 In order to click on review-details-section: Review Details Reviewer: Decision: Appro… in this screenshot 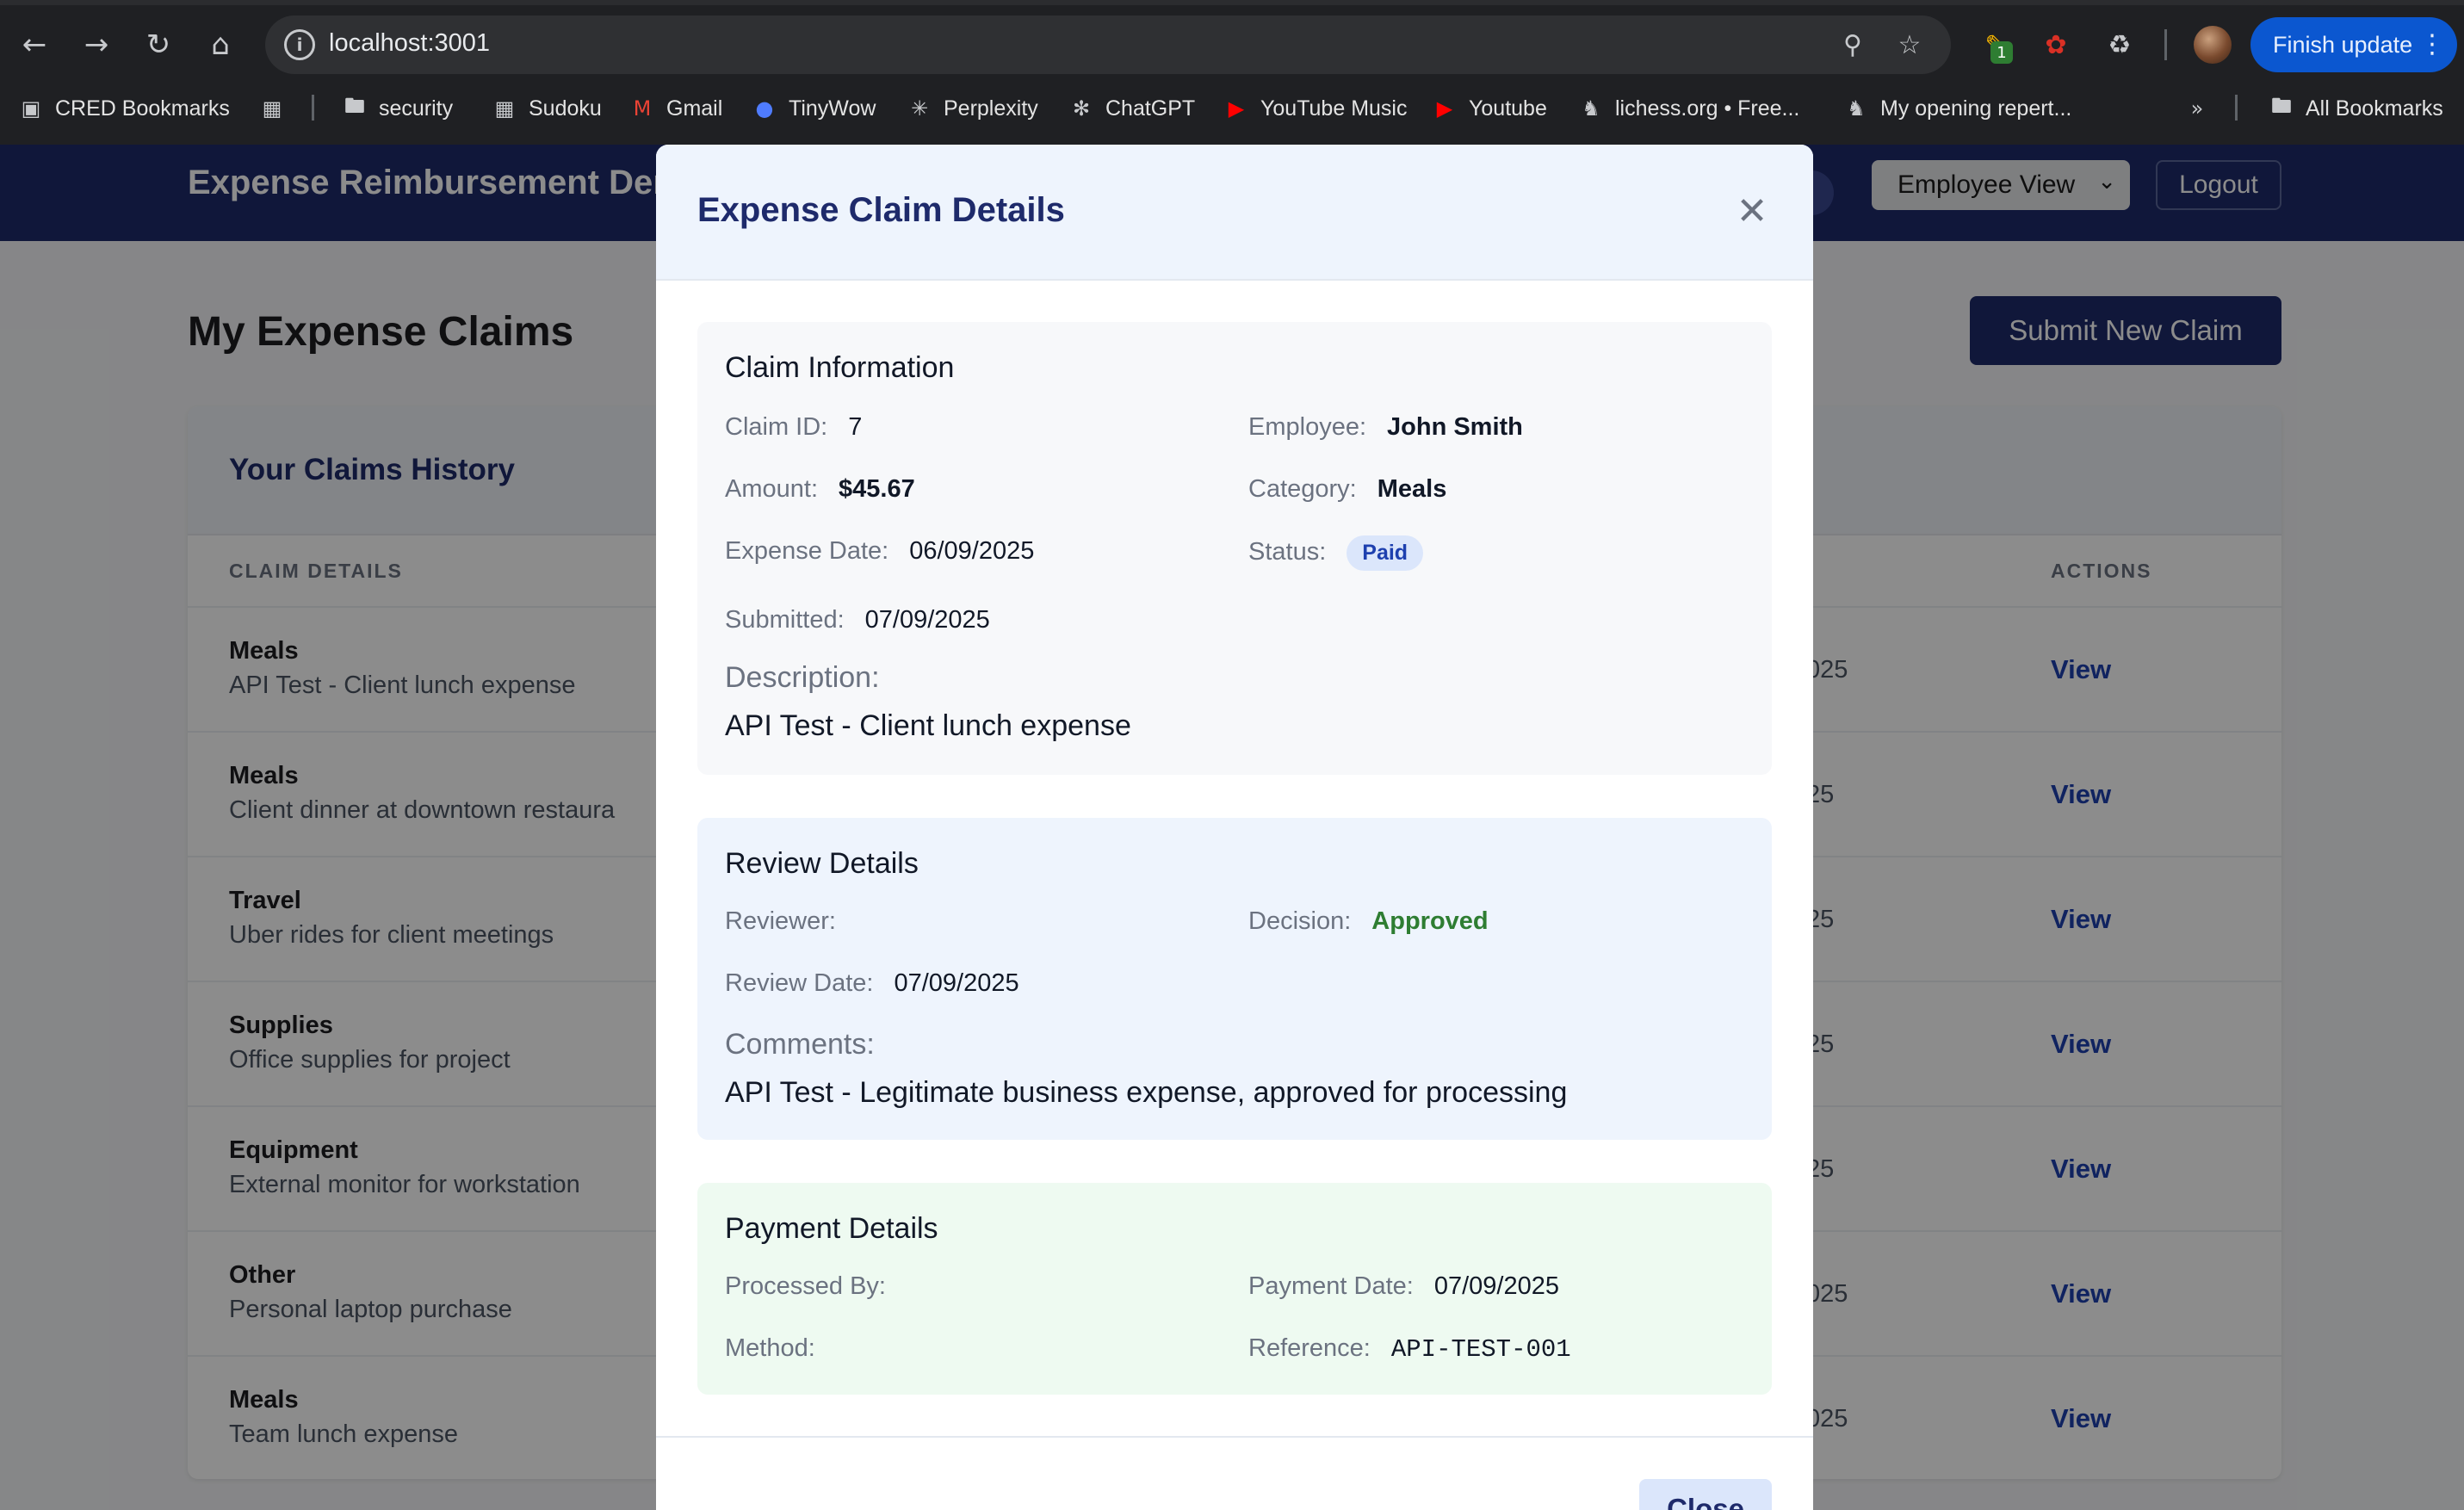, I will do `click(1234, 979)`.